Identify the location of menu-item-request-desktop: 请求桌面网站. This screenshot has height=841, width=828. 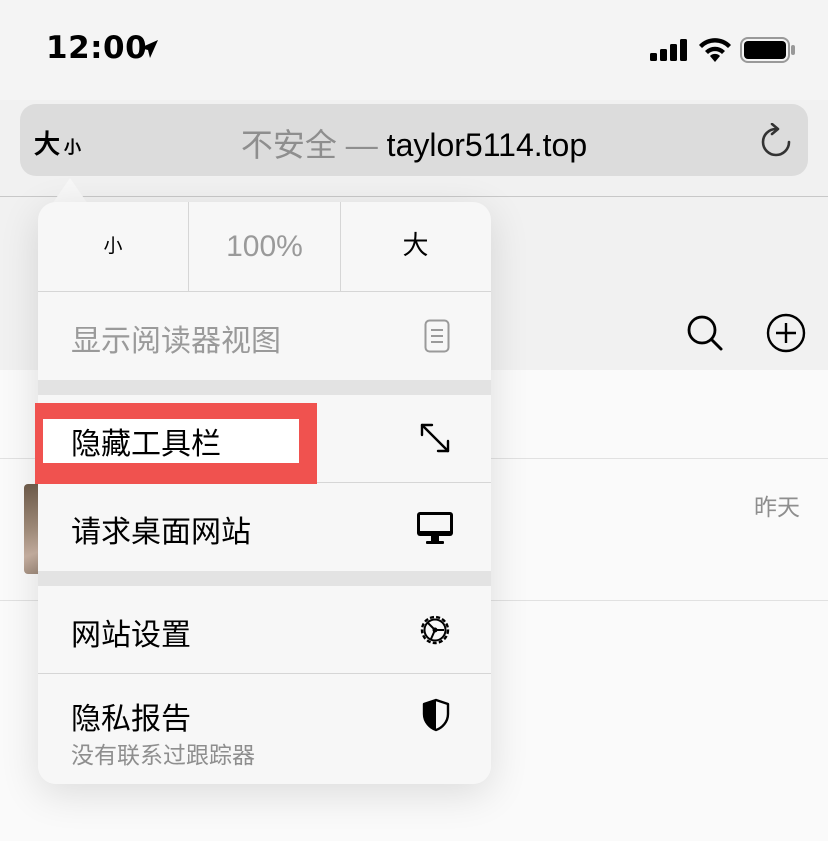
(264, 527).